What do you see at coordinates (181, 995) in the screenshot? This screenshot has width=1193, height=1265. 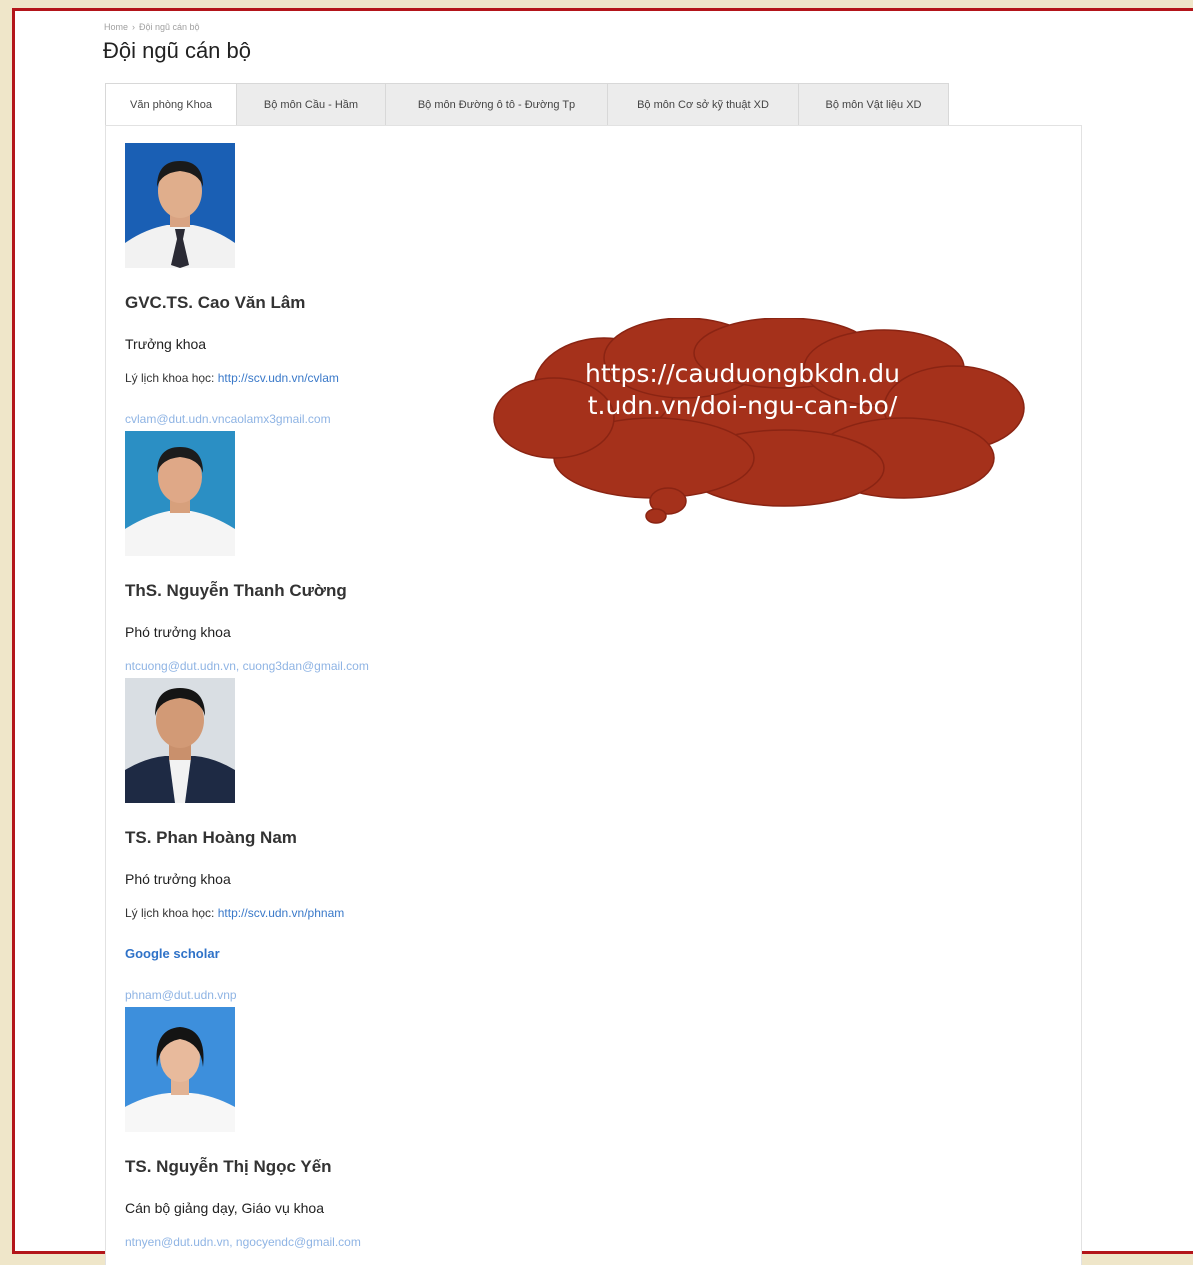 I see `staff-email: phnam@dut.udn.vnp` at bounding box center [181, 995].